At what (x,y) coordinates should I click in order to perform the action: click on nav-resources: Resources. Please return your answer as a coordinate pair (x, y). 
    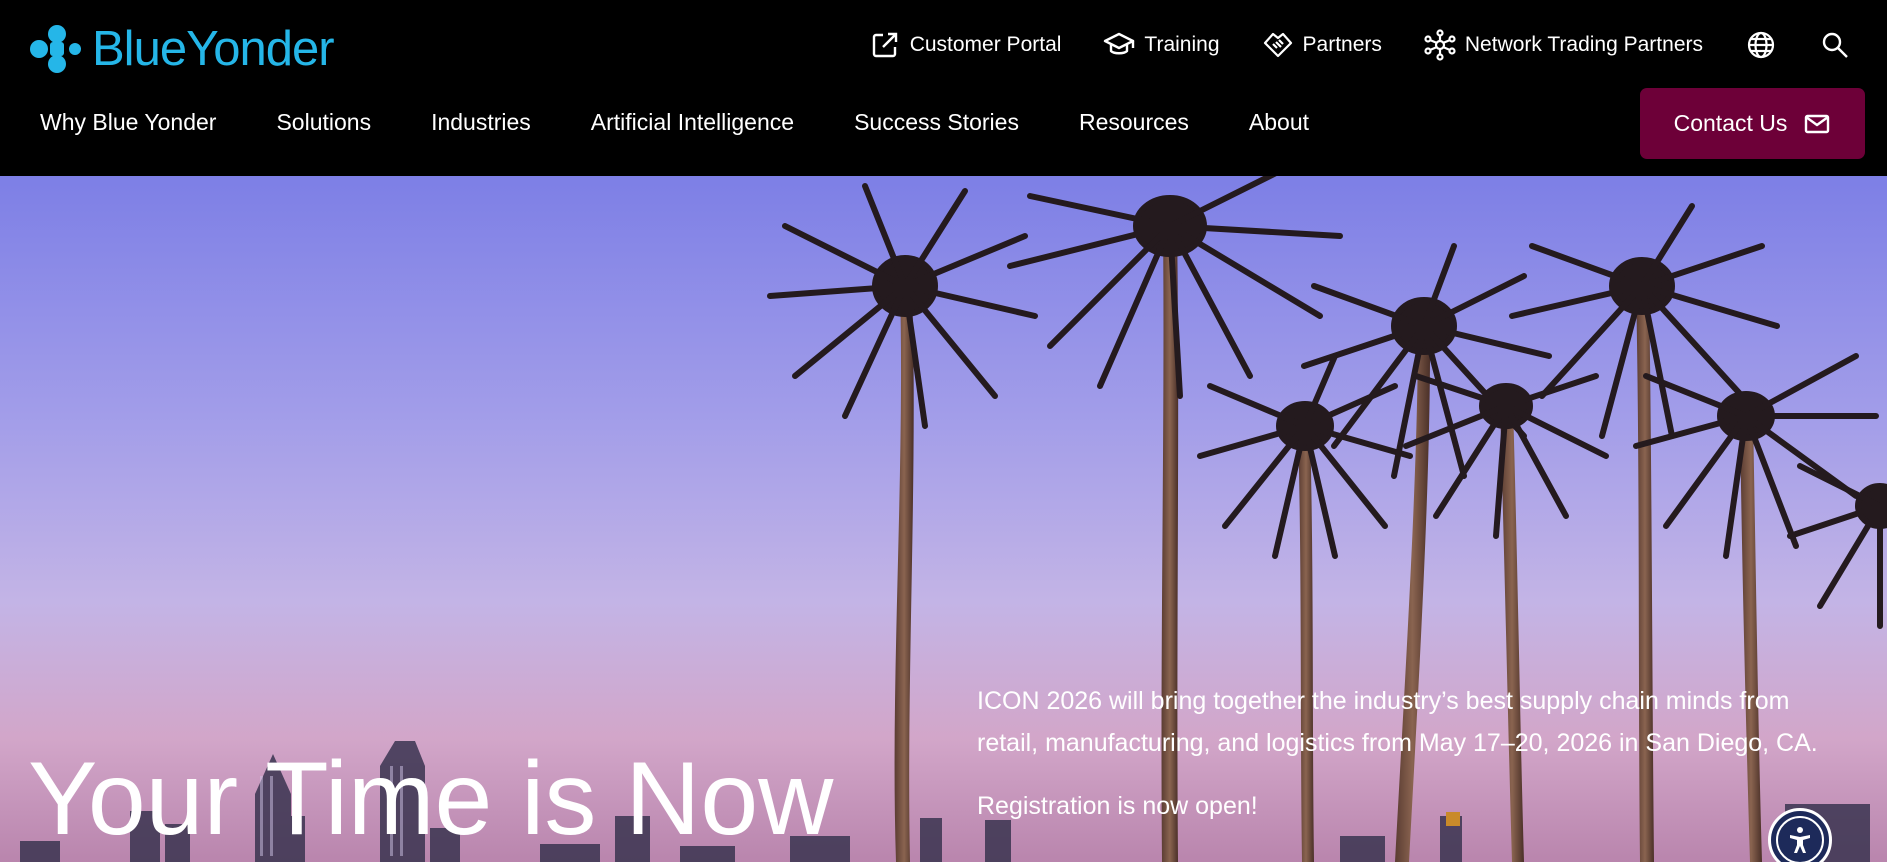
    Looking at the image, I should click on (1134, 122).